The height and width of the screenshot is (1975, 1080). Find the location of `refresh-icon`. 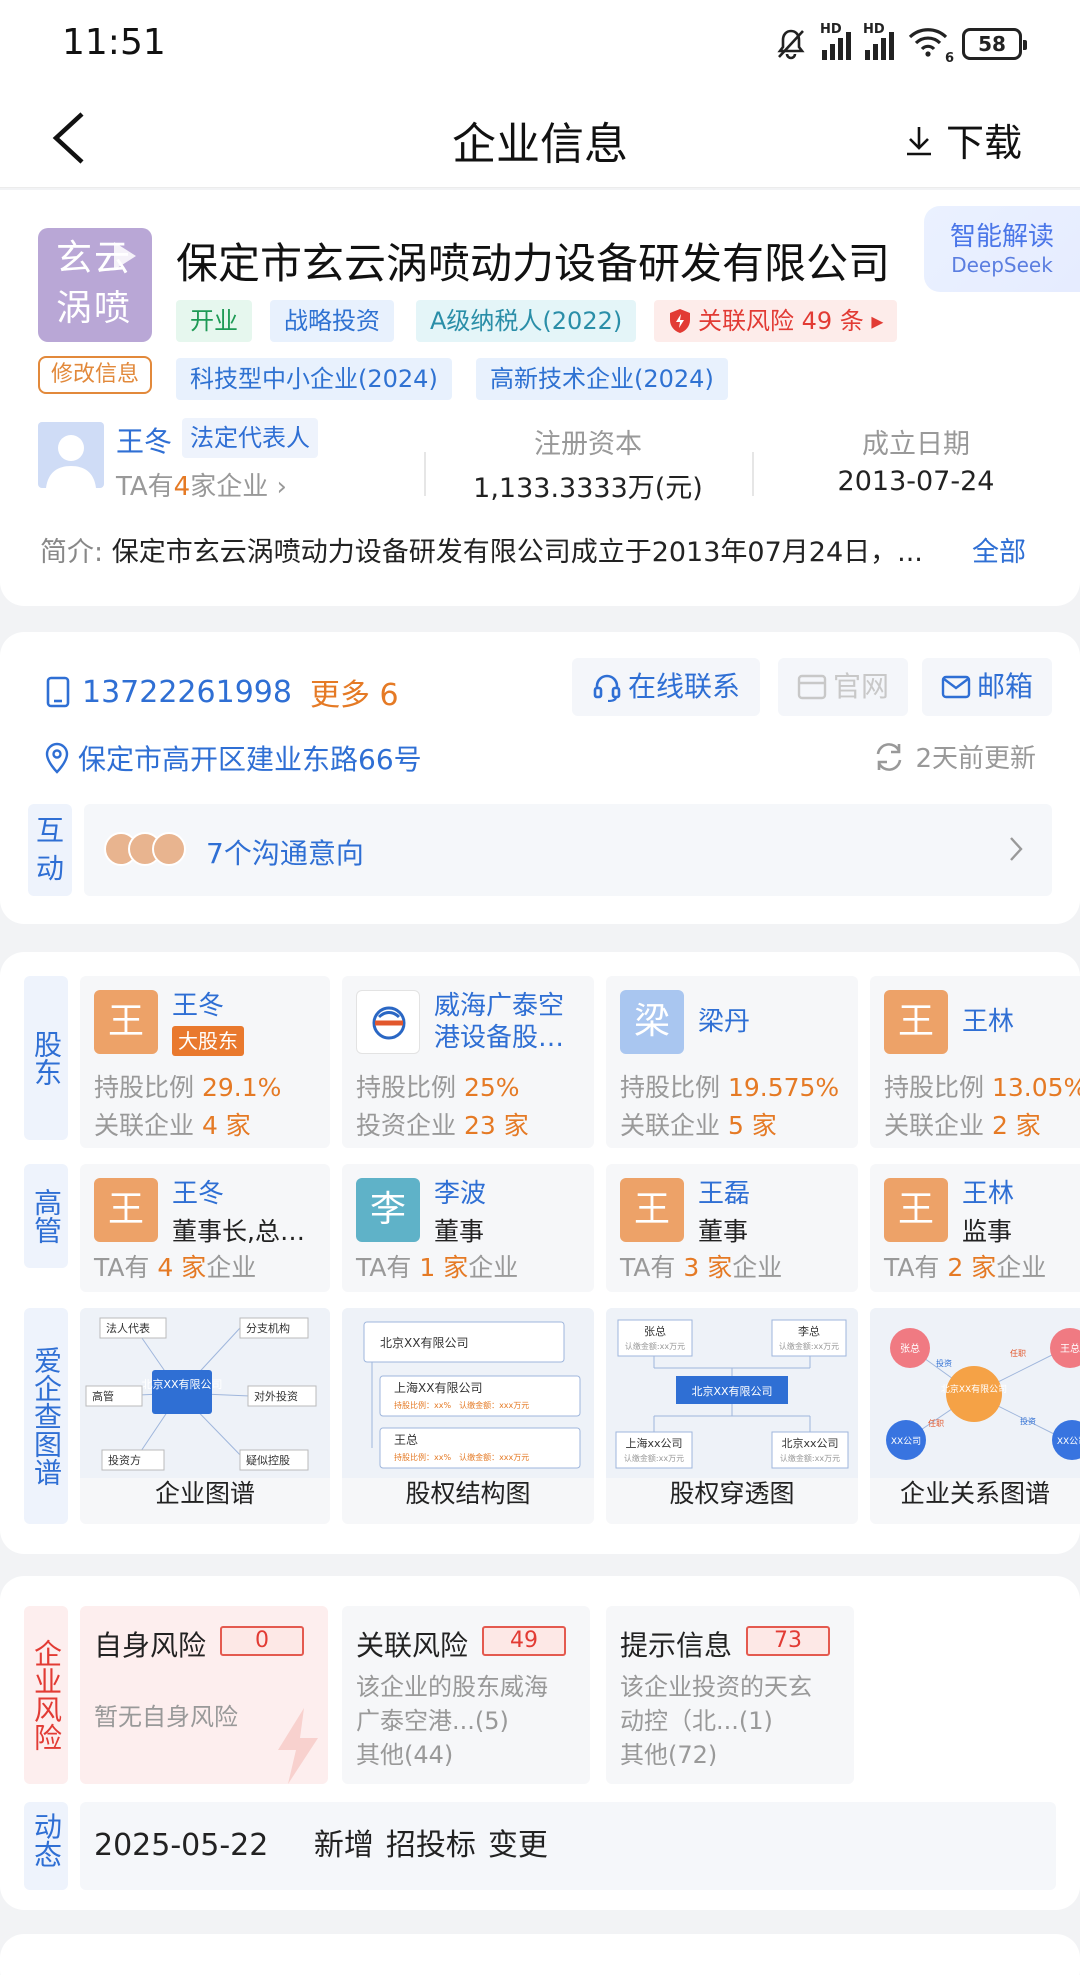

refresh-icon is located at coordinates (889, 756).